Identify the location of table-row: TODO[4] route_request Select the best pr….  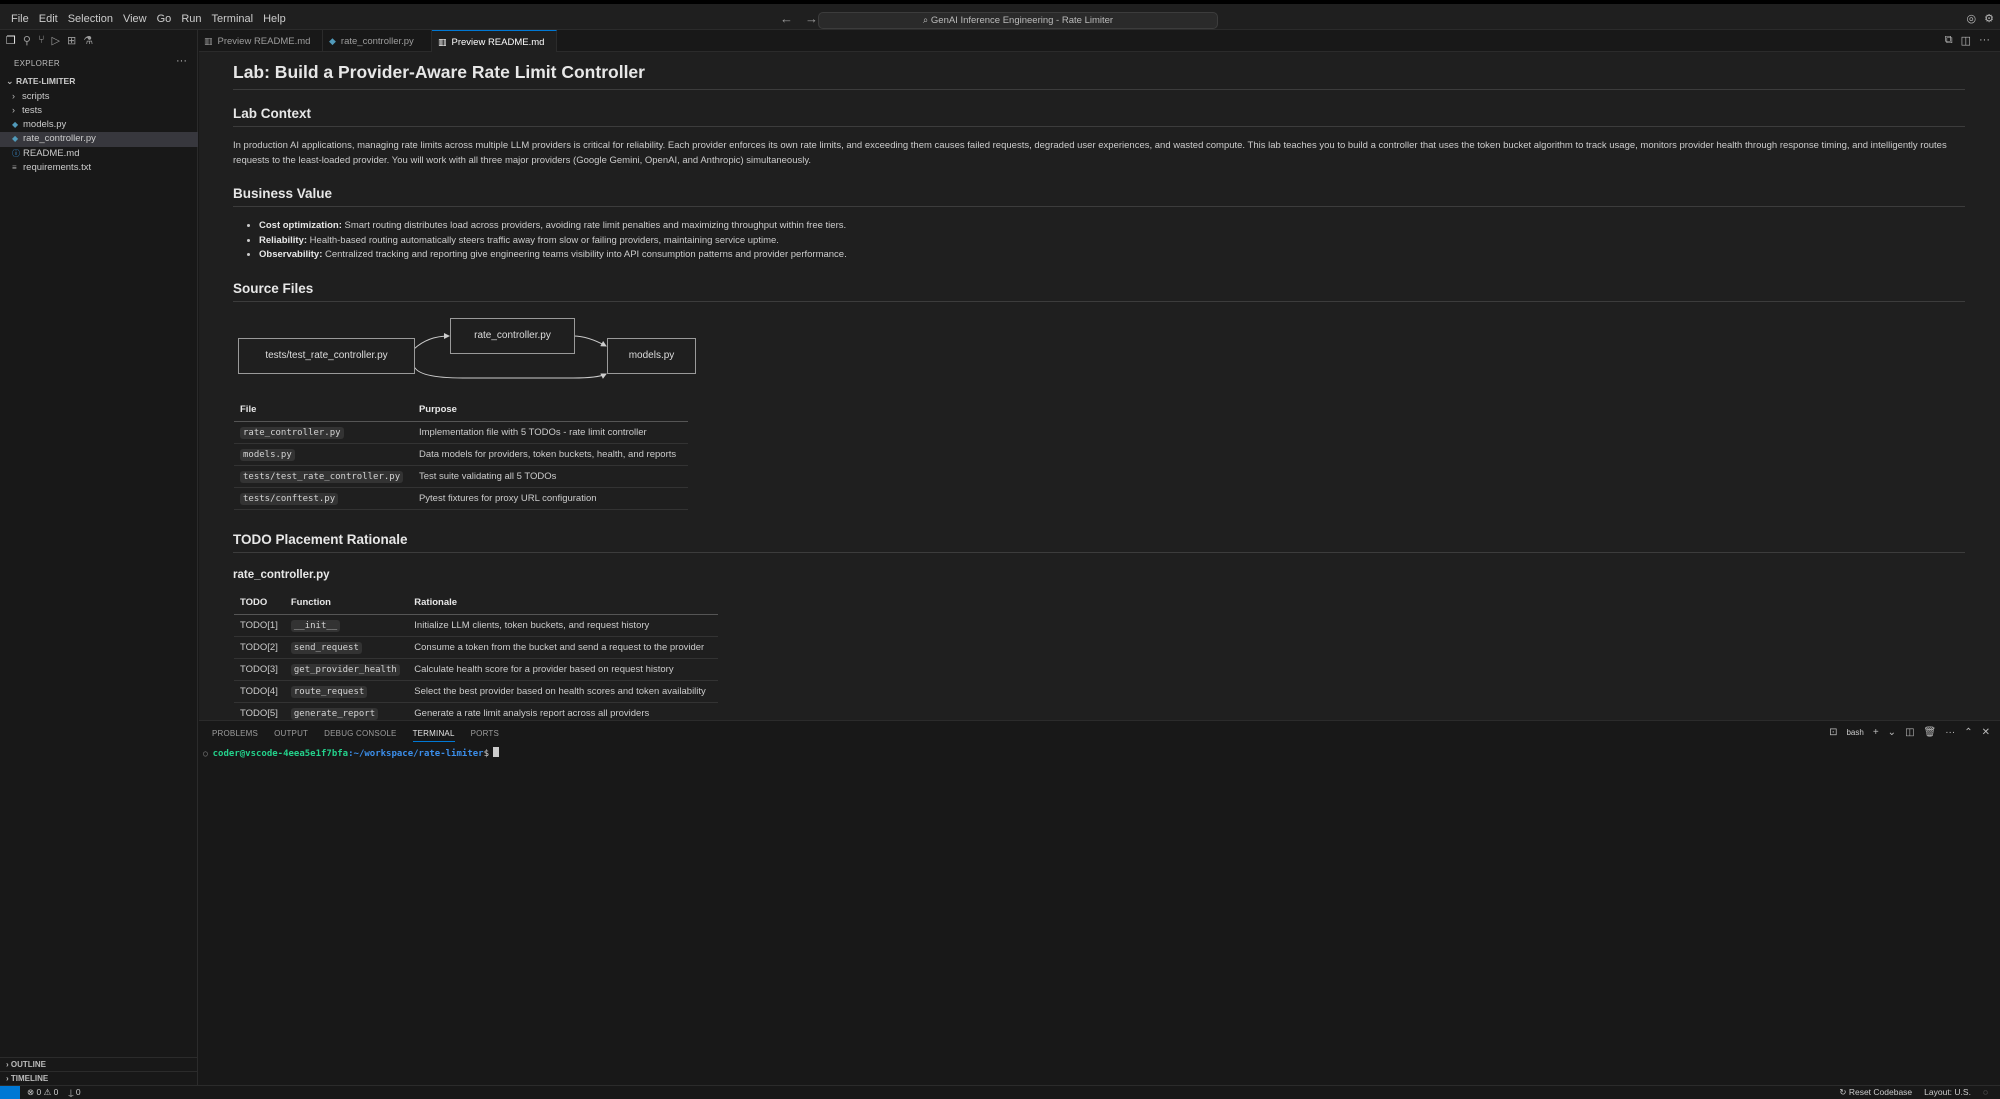
(476, 691).